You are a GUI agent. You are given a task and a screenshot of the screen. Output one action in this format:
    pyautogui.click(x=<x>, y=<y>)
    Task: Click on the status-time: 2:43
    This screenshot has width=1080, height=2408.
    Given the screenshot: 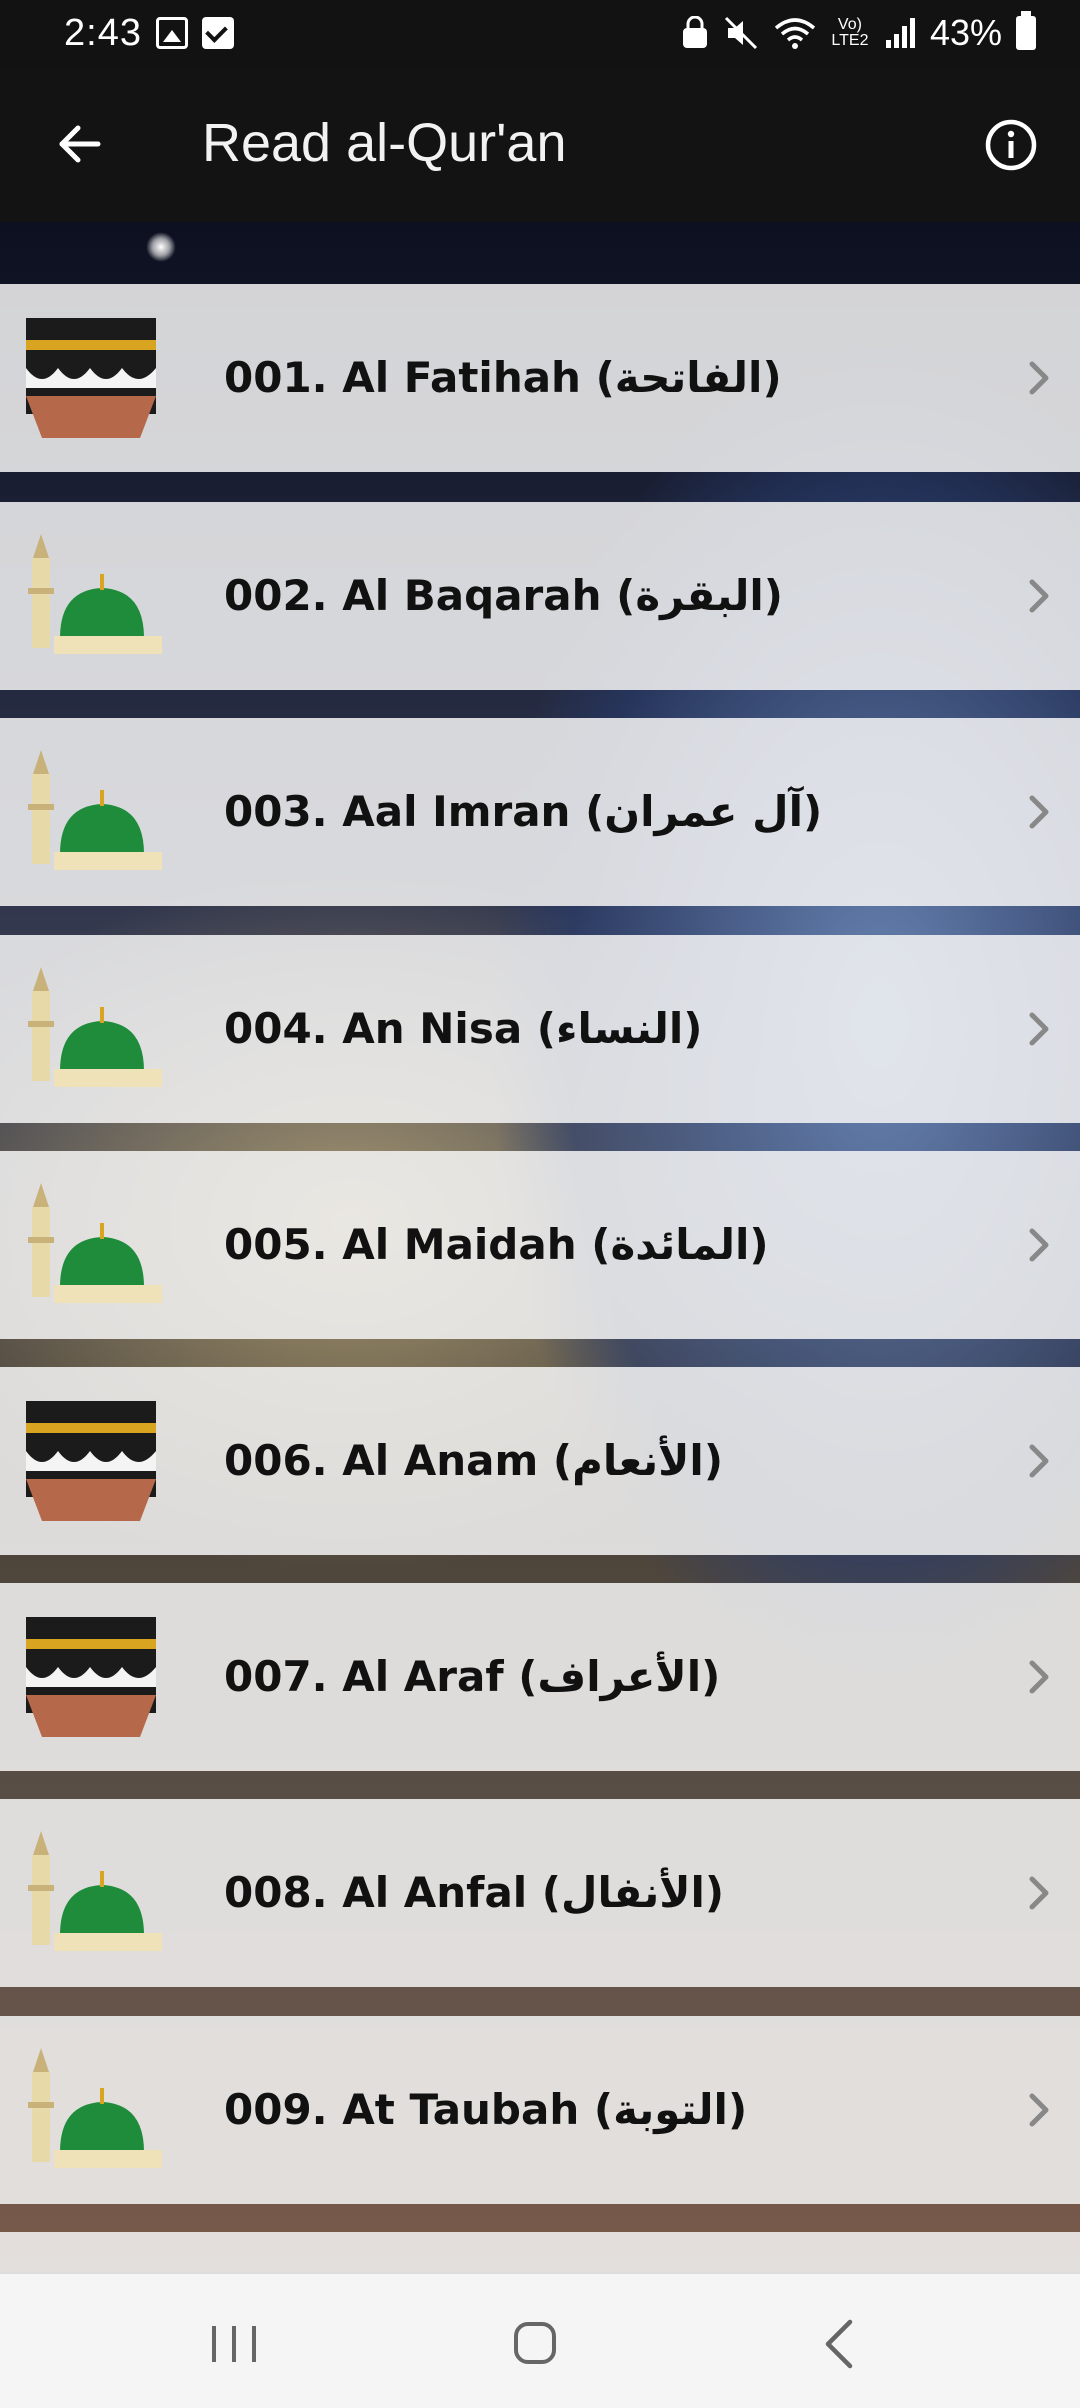 What is the action you would take?
    pyautogui.click(x=103, y=32)
    